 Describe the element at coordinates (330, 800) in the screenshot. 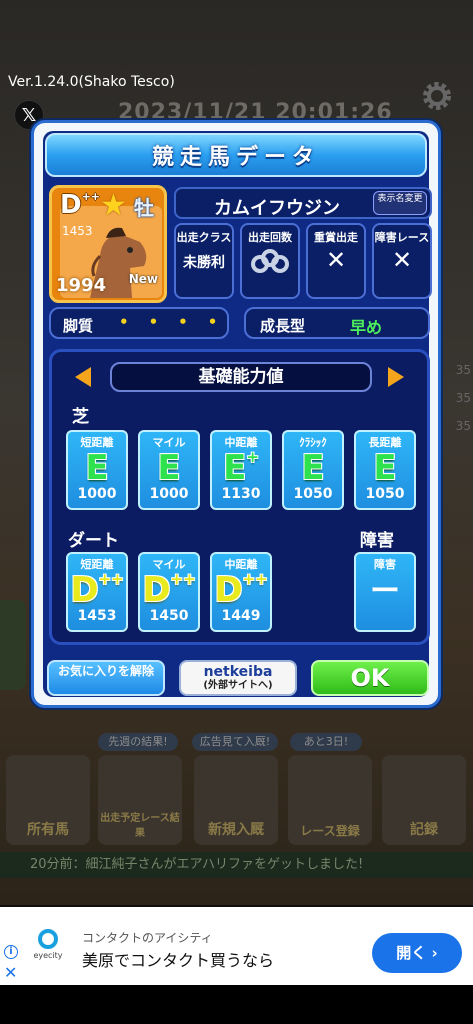

I see `background-card-race-entry: レース登録` at that location.